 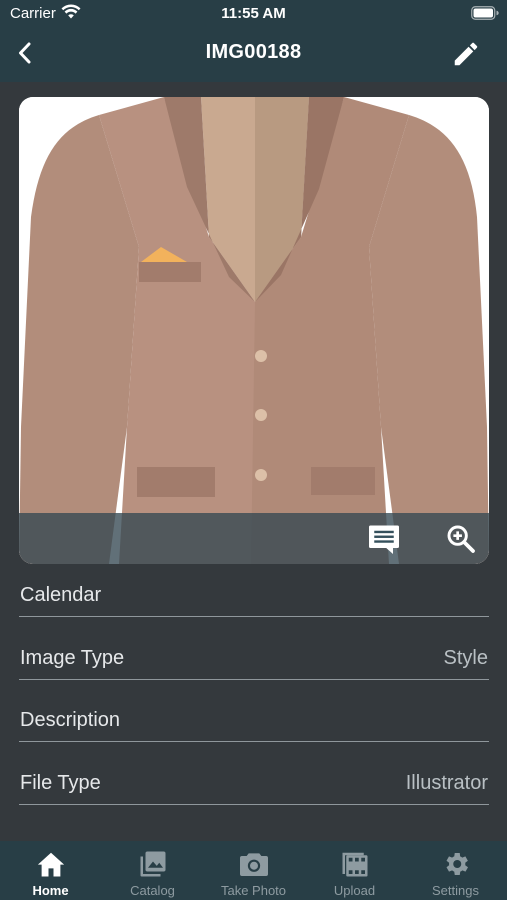 What do you see at coordinates (253, 52) in the screenshot?
I see `page-title: IMG00188` at bounding box center [253, 52].